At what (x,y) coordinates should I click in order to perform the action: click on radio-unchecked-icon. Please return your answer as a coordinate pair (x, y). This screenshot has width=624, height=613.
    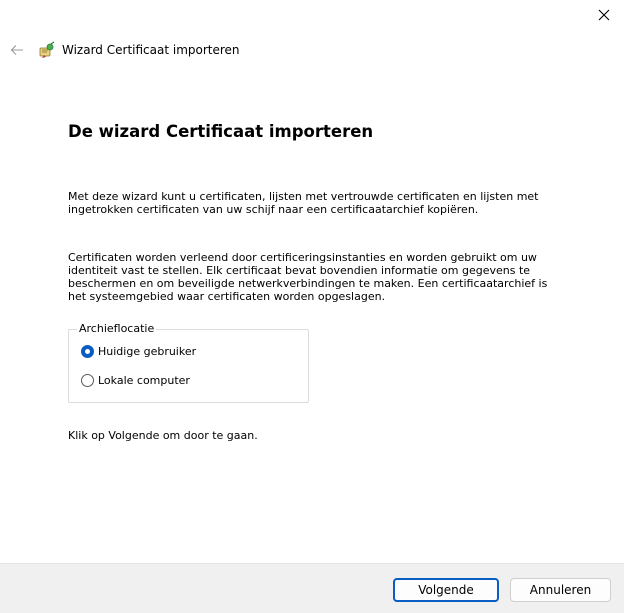
    Looking at the image, I should click on (87, 380).